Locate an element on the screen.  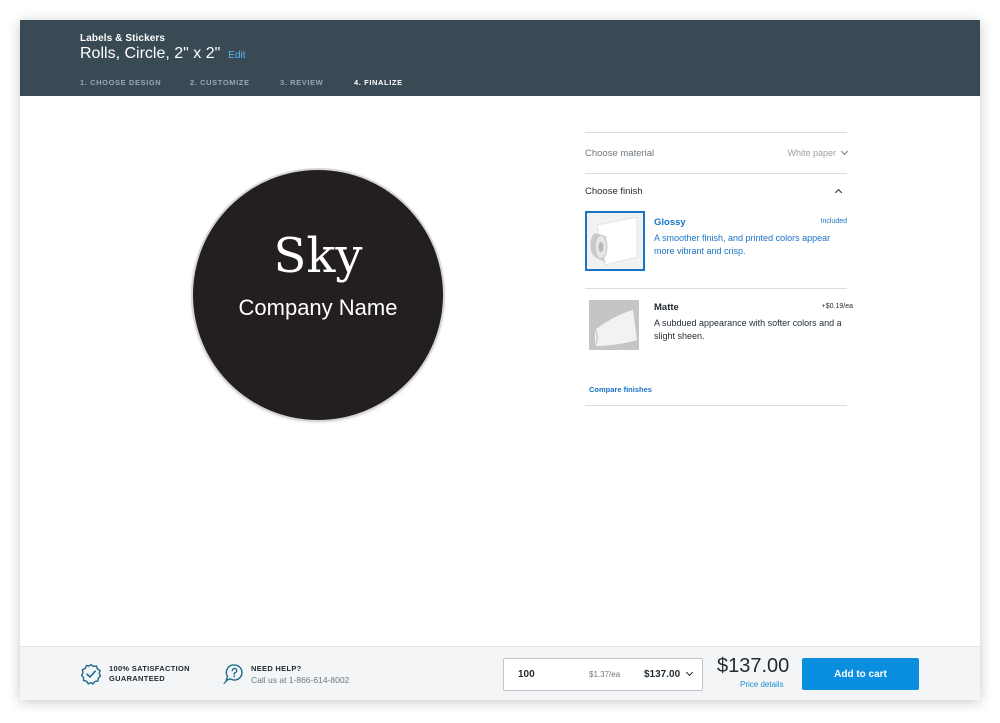
step-finalize: 4. FINALIZE is located at coordinates (378, 82).